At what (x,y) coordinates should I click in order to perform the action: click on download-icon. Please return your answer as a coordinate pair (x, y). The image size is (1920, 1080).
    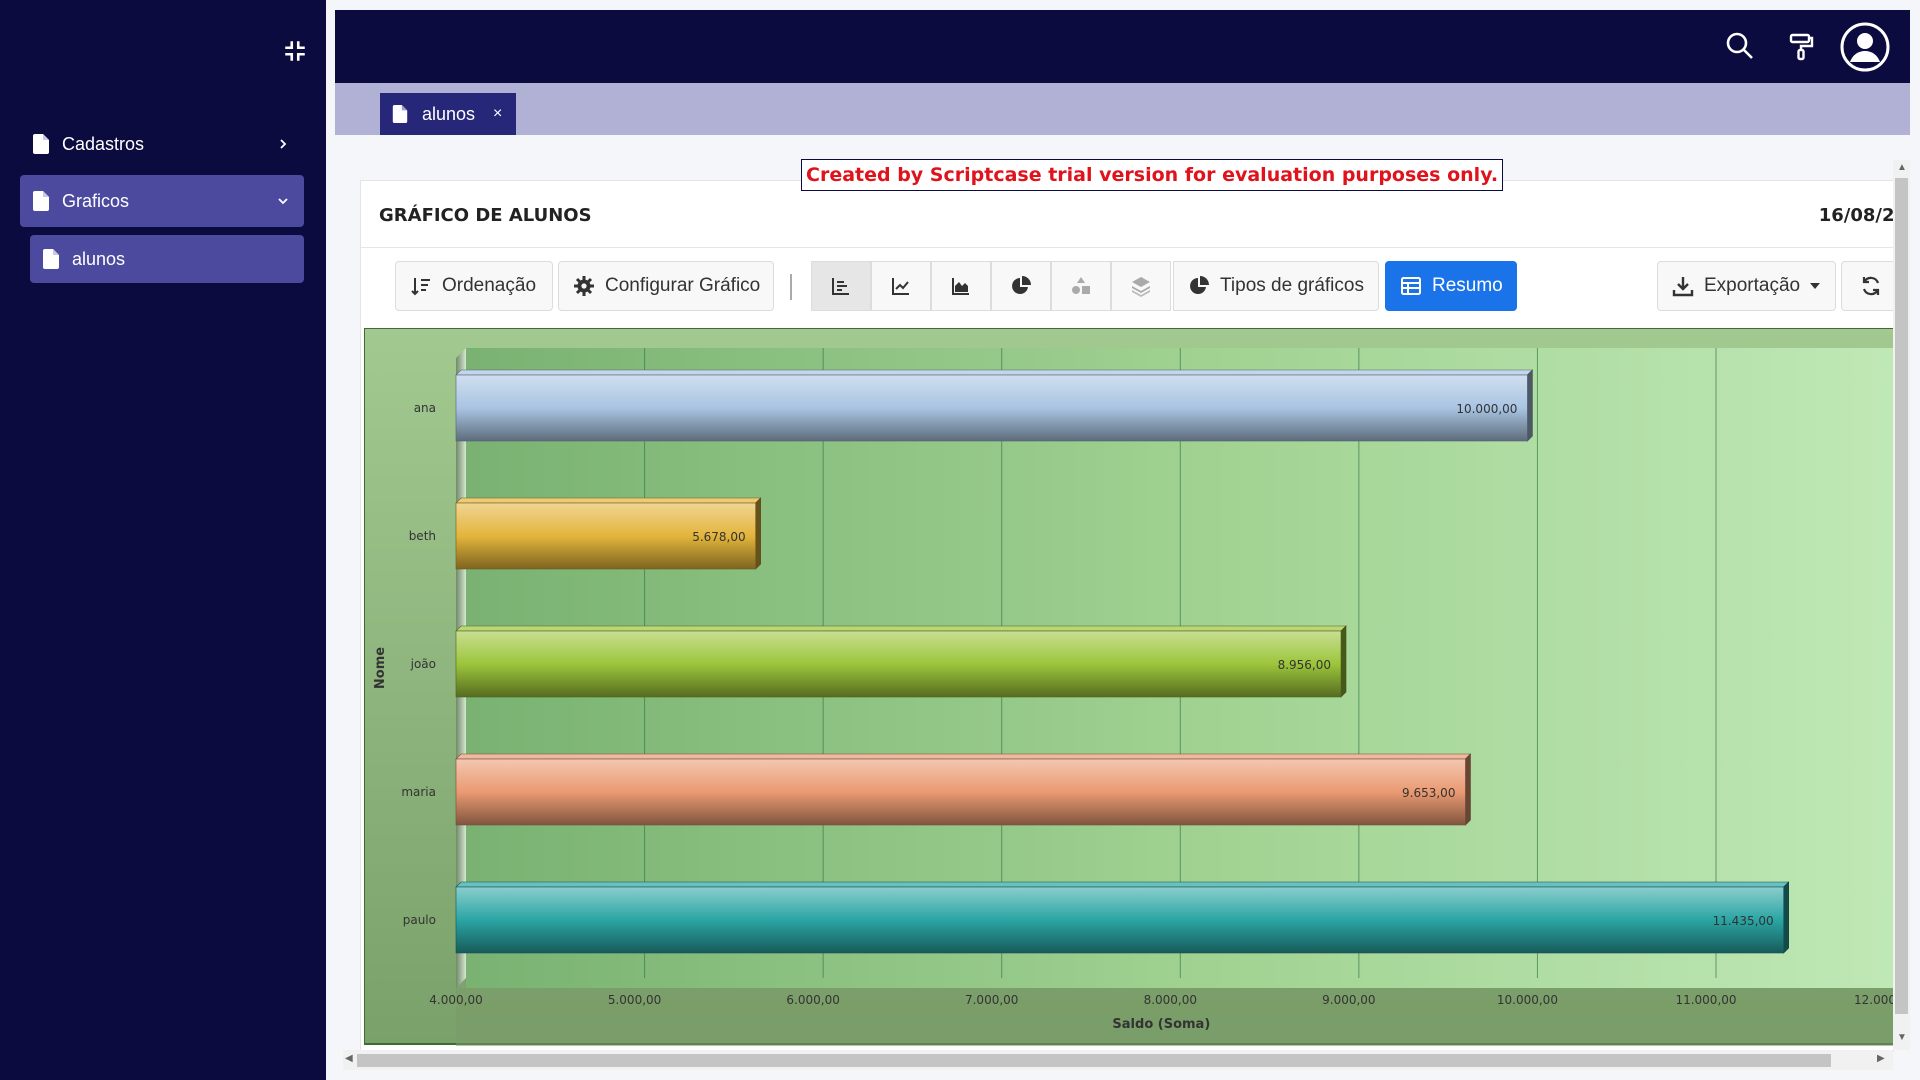
    Looking at the image, I should click on (1683, 287).